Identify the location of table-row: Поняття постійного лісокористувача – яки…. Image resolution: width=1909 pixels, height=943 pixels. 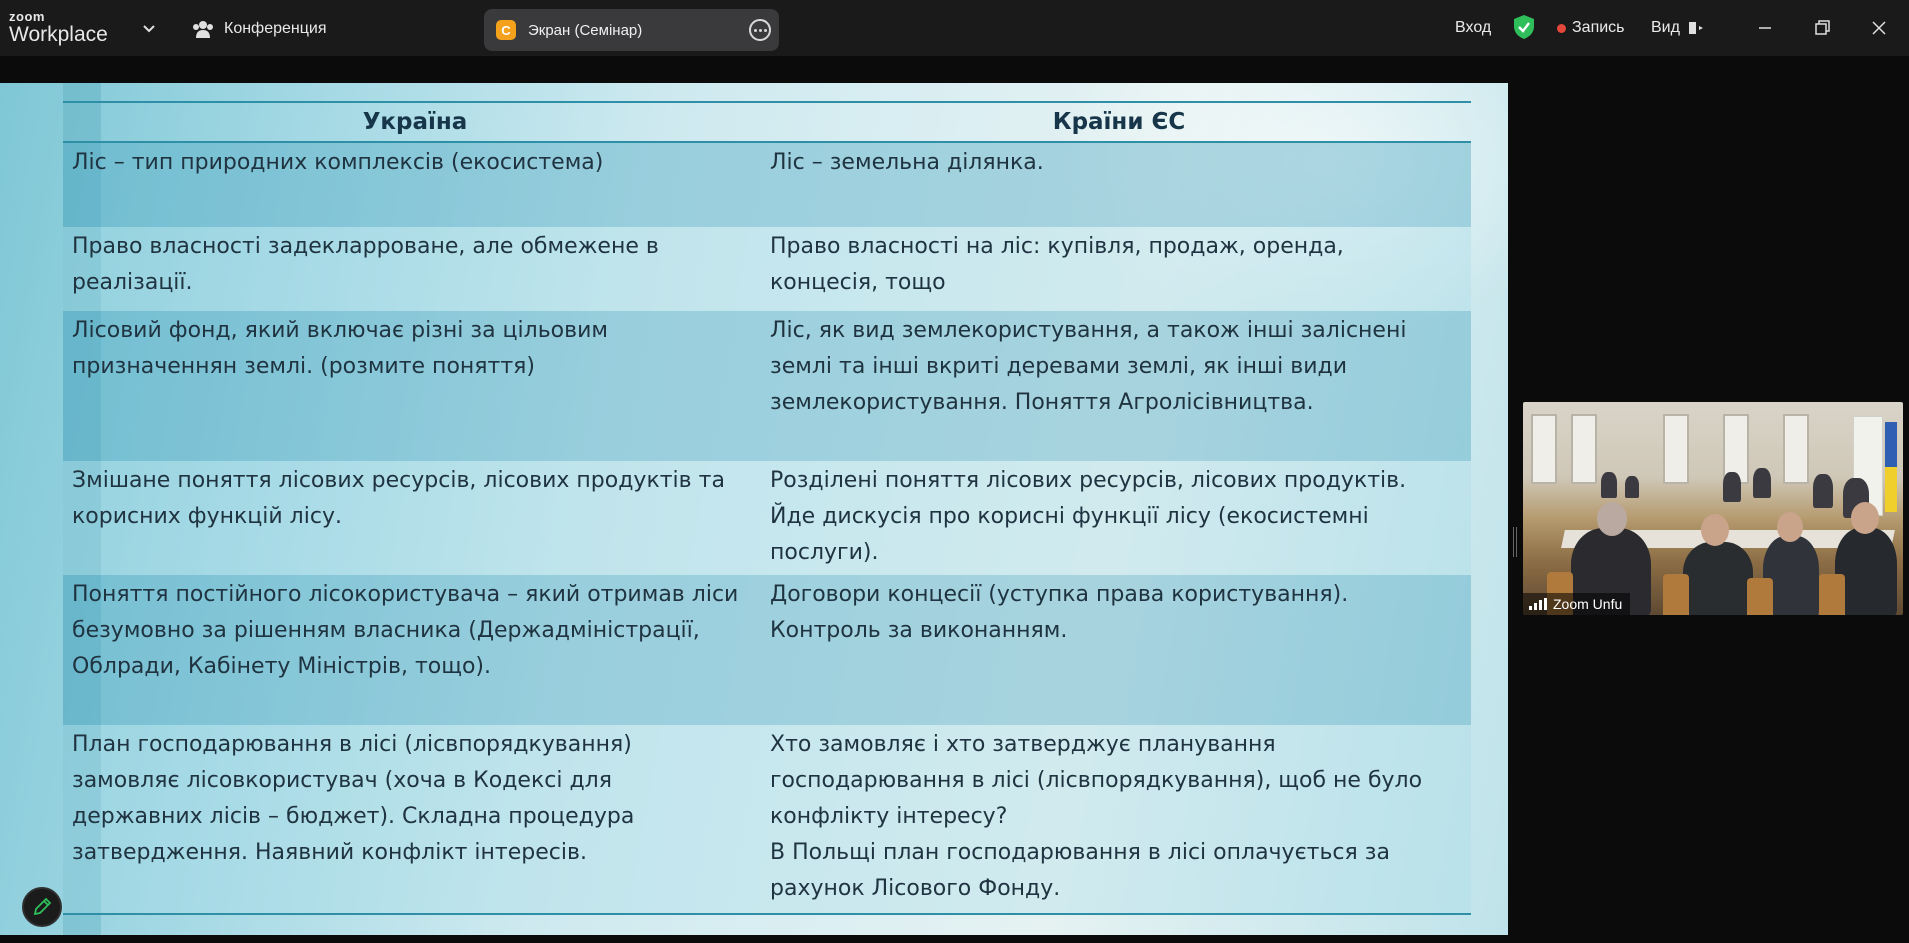
(767, 650).